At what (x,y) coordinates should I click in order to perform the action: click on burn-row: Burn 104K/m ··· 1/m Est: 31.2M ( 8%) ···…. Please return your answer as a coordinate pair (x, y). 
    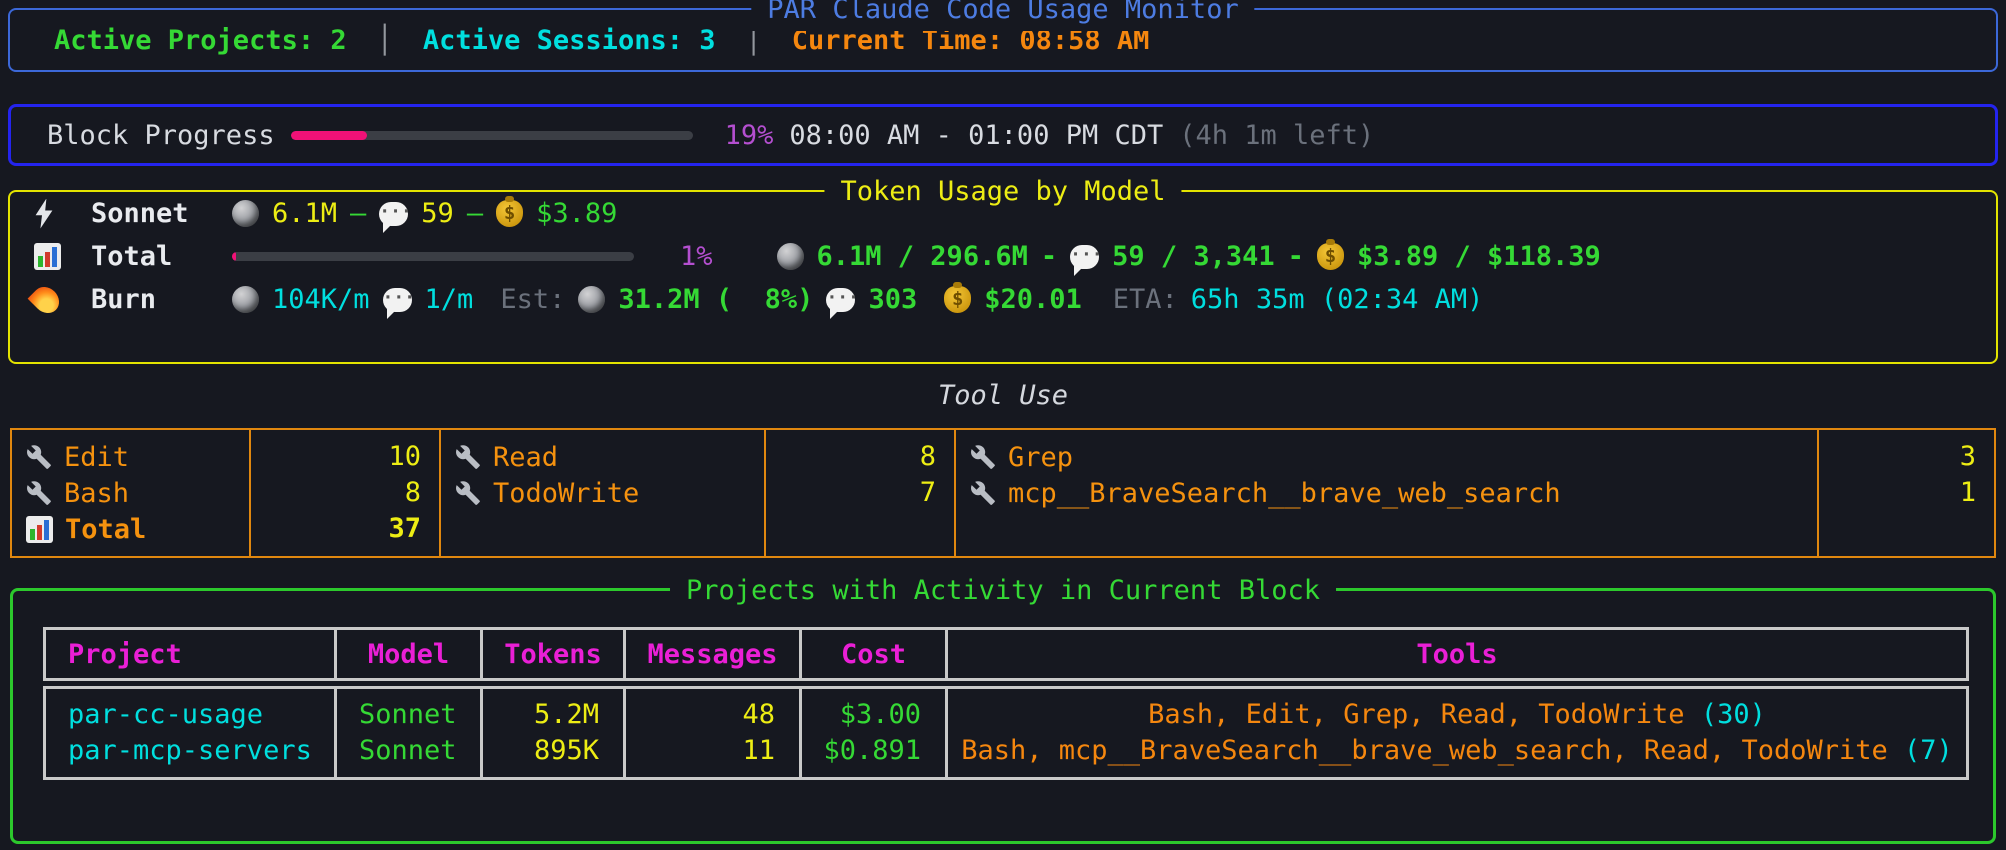
    Looking at the image, I should click on (1011, 299).